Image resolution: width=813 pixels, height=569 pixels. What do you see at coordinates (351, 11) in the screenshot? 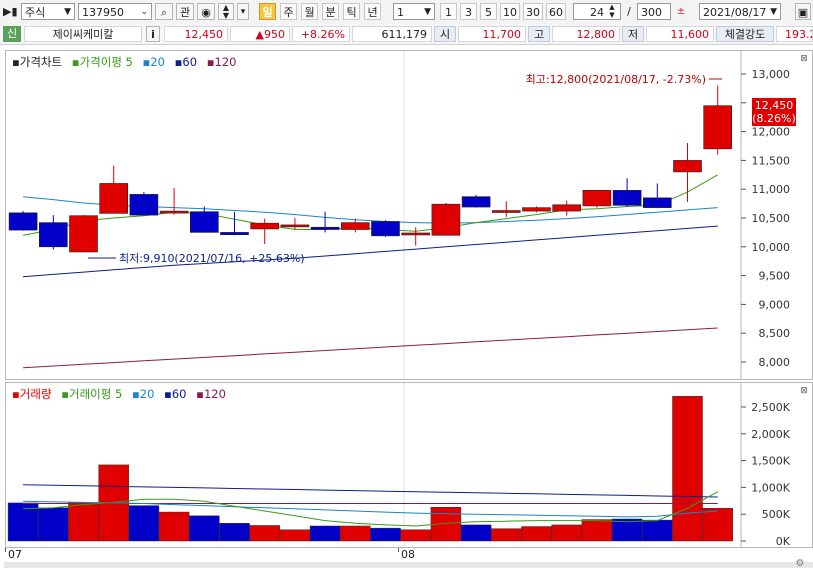
I see `tab-period-tick: 틱` at bounding box center [351, 11].